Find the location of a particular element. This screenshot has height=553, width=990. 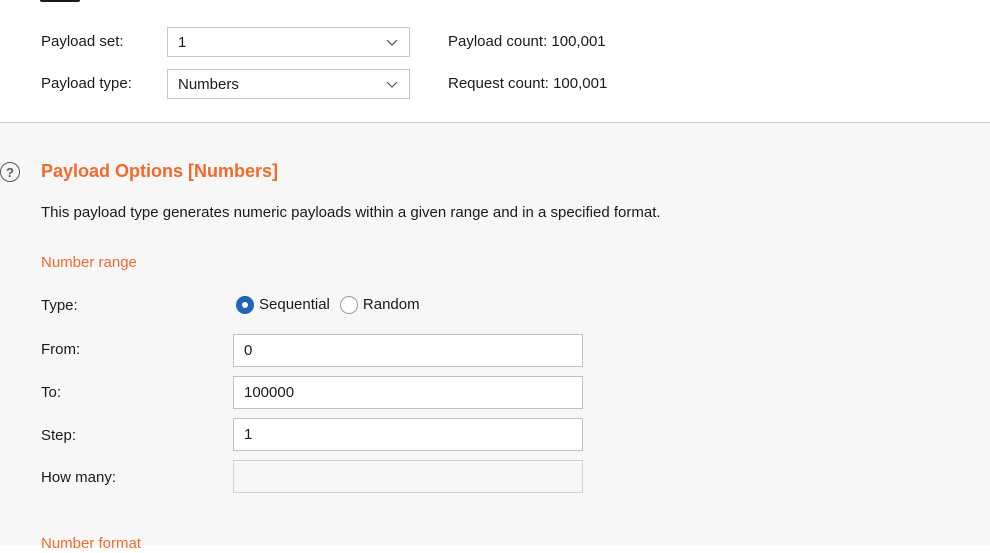

section-header-cut-off is located at coordinates (60, 1).